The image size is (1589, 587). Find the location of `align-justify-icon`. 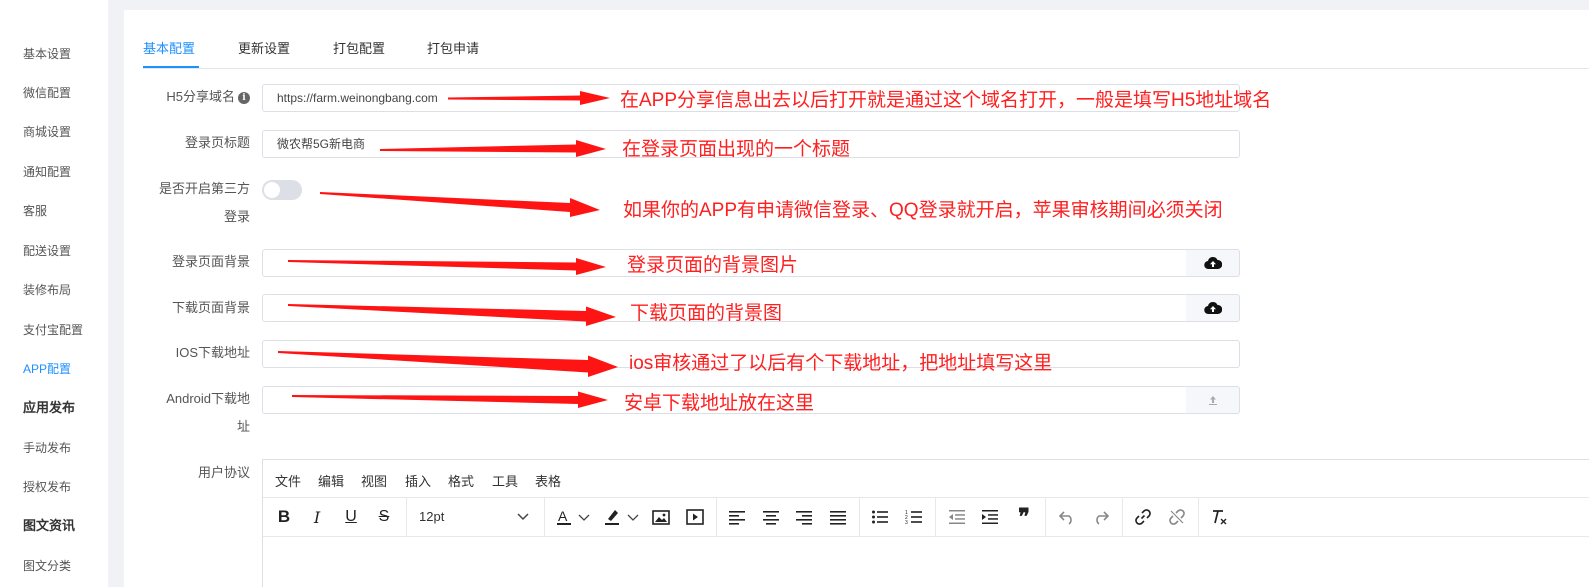

align-justify-icon is located at coordinates (838, 517).